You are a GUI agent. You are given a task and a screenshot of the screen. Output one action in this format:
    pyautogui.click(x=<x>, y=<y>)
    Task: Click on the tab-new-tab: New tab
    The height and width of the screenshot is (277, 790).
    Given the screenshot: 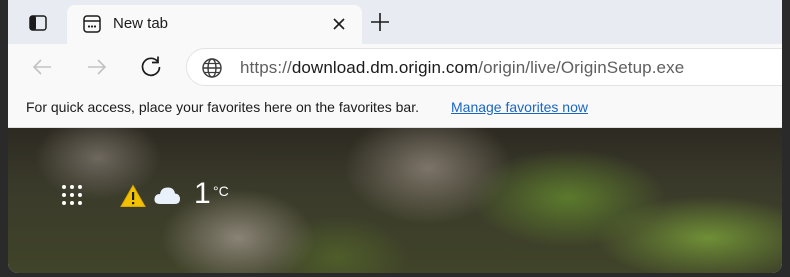 What is the action you would take?
    pyautogui.click(x=214, y=24)
    